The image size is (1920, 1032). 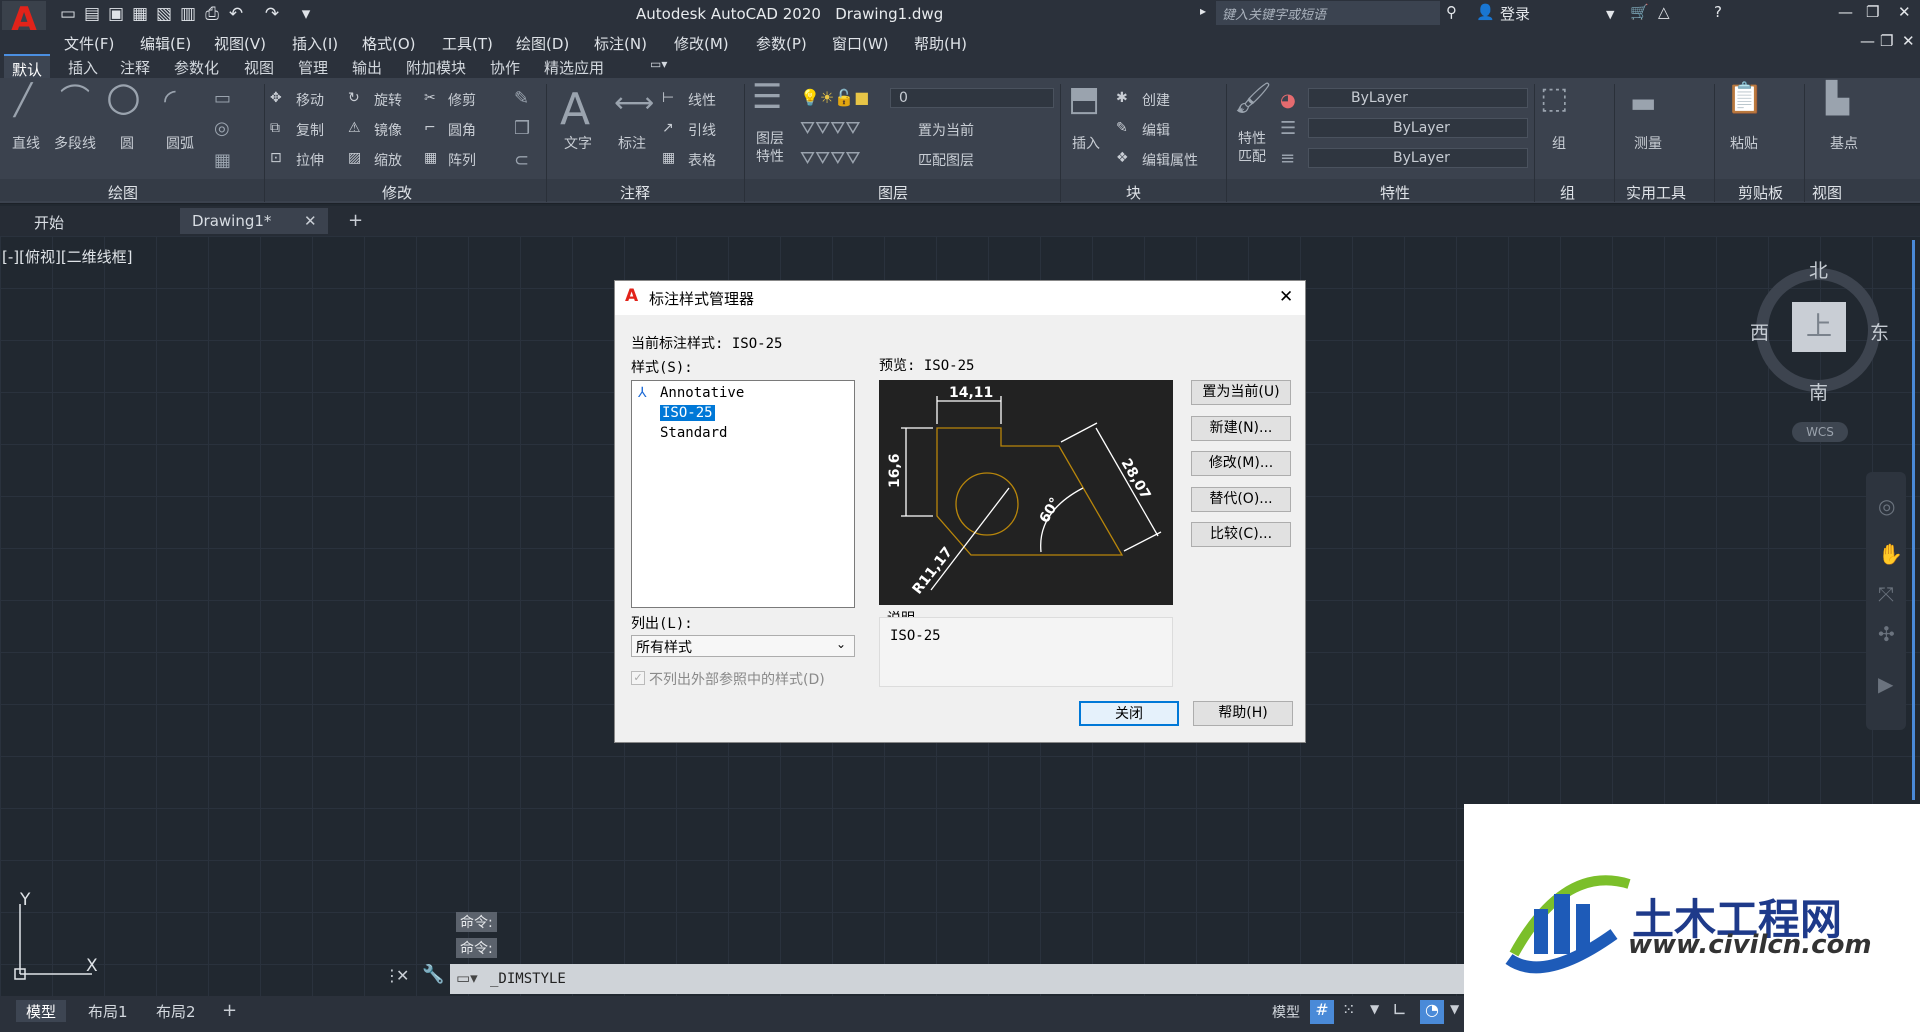 I want to click on exclude-xref-checkbox: ✓, so click(x=638, y=678).